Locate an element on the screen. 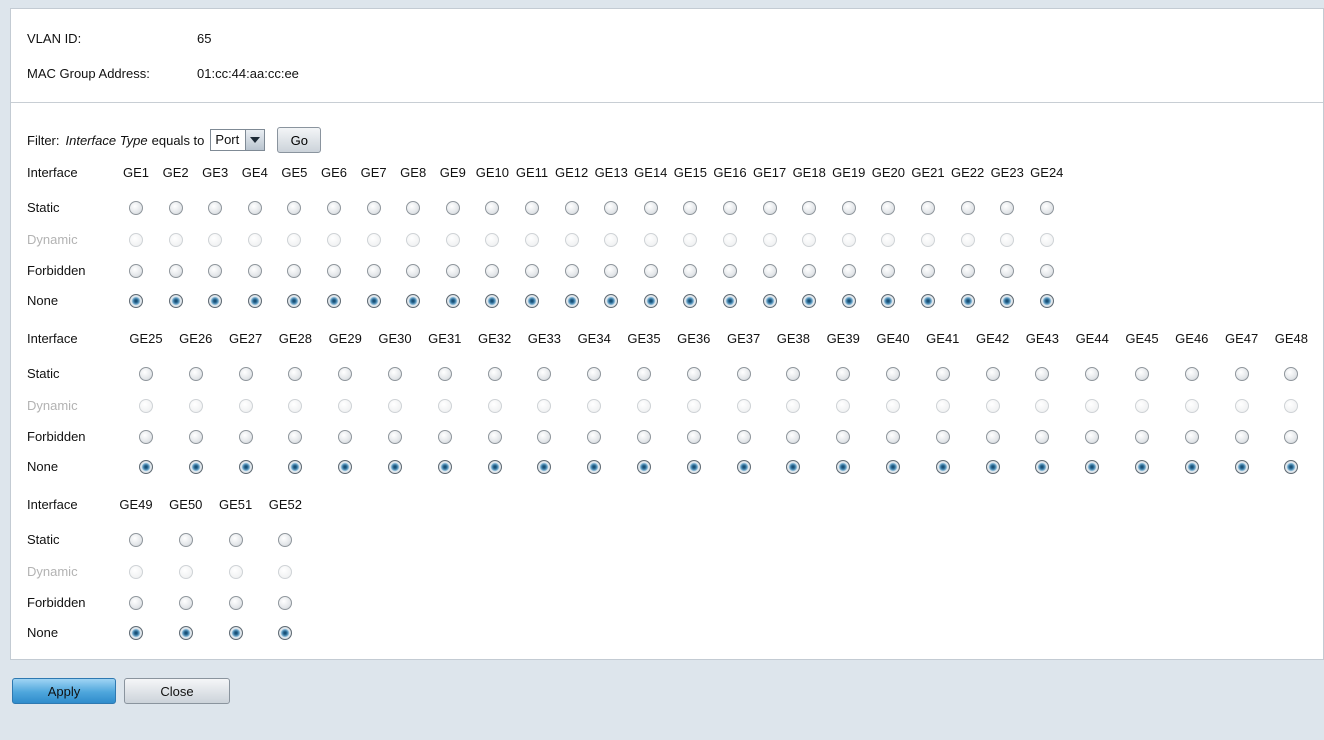 The width and height of the screenshot is (1324, 740). forbidden-radio-ge7 is located at coordinates (373, 271).